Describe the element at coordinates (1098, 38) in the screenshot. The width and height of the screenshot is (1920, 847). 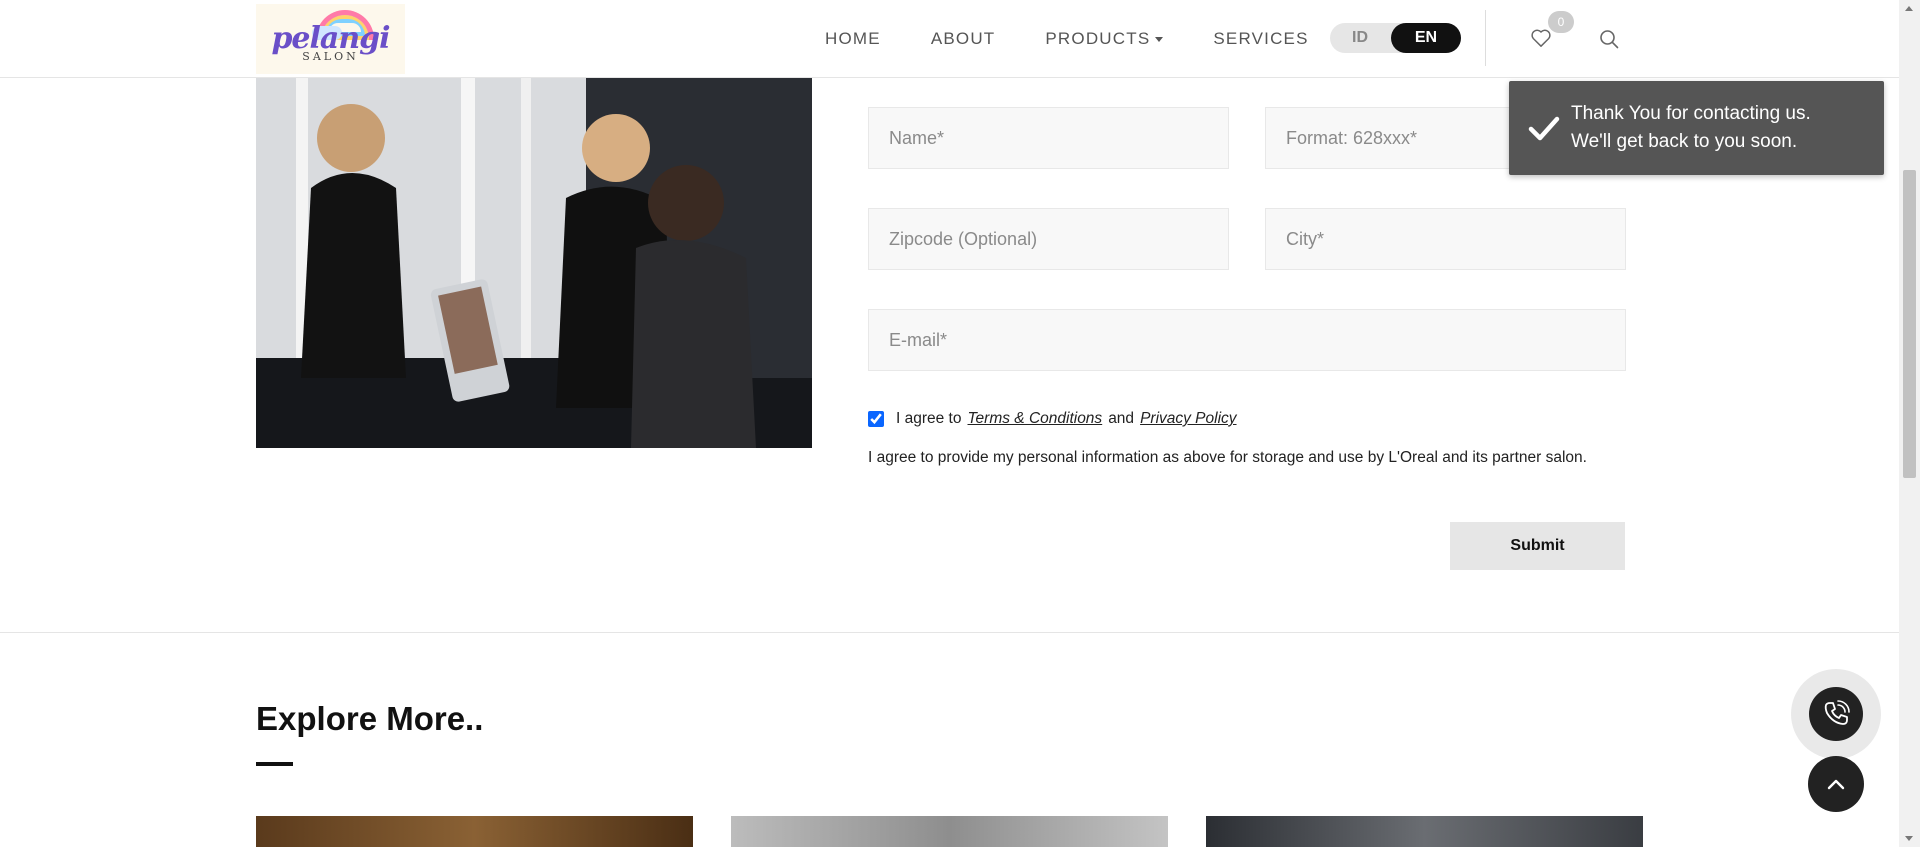
I see `nav-item-products-label: PRODUCTS` at that location.